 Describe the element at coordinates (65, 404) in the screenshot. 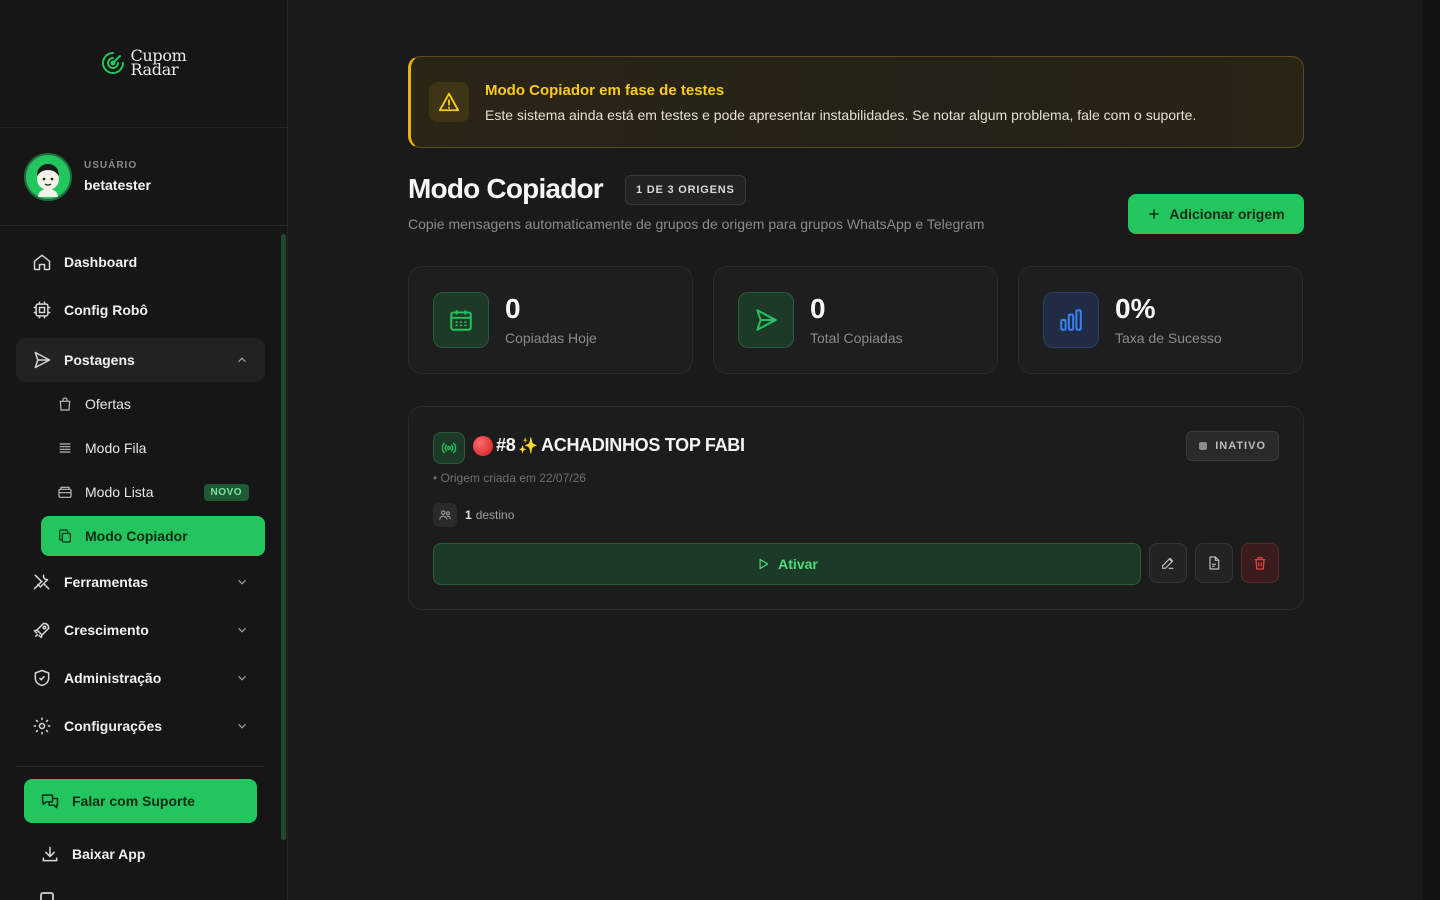

I see `shopping-bag-icon` at that location.